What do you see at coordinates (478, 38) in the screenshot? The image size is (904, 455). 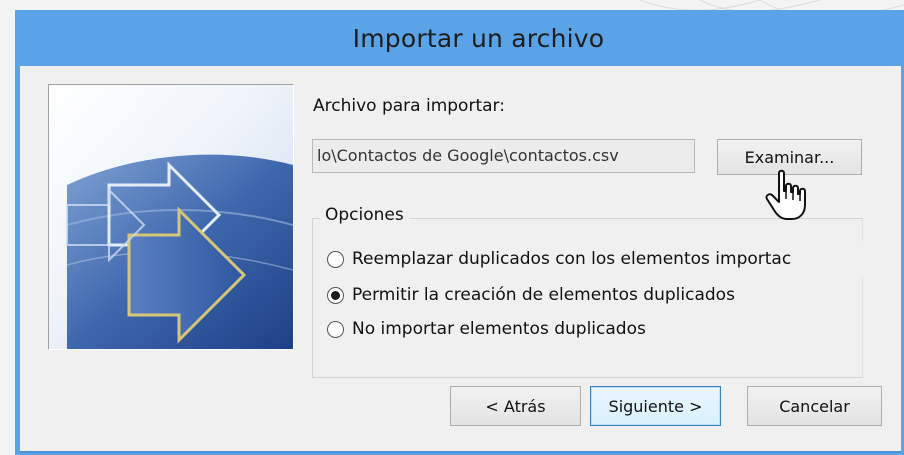 I see `dialog-title: Importar un archivo` at bounding box center [478, 38].